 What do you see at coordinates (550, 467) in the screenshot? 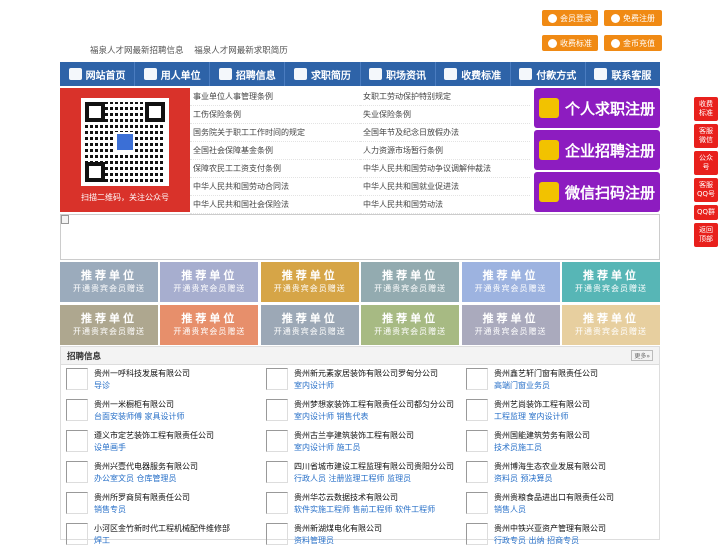
I see `company-name: 贵州博海生态农业发展有限公司` at bounding box center [550, 467].